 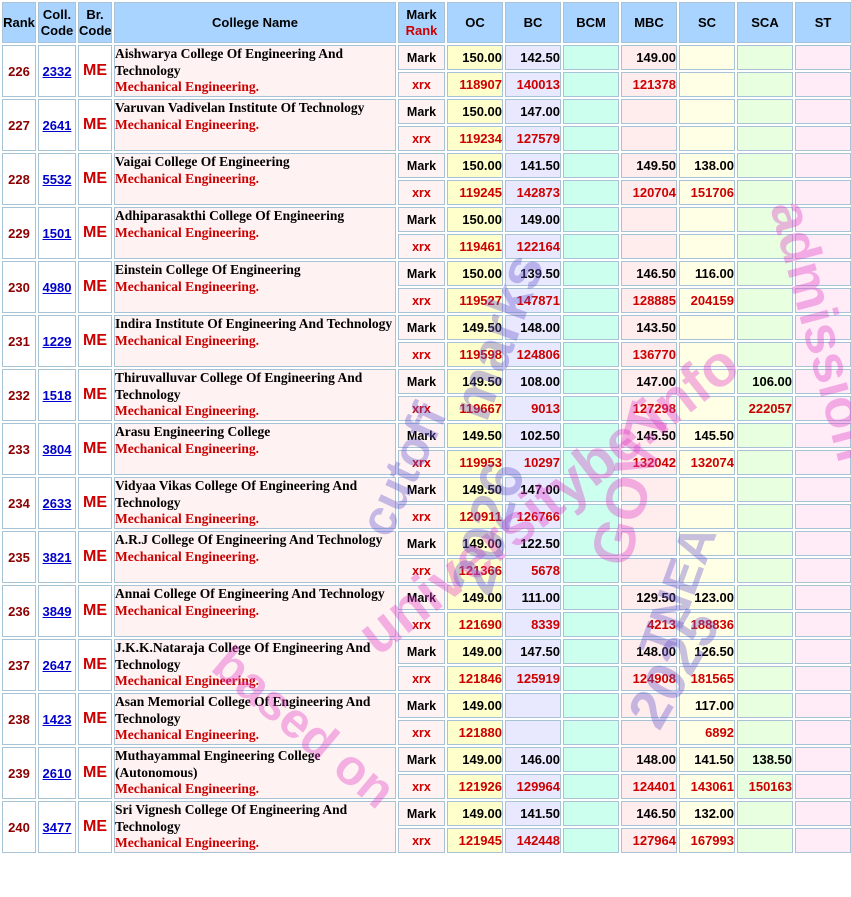 I want to click on college-code-link: 3477, so click(x=57, y=827).